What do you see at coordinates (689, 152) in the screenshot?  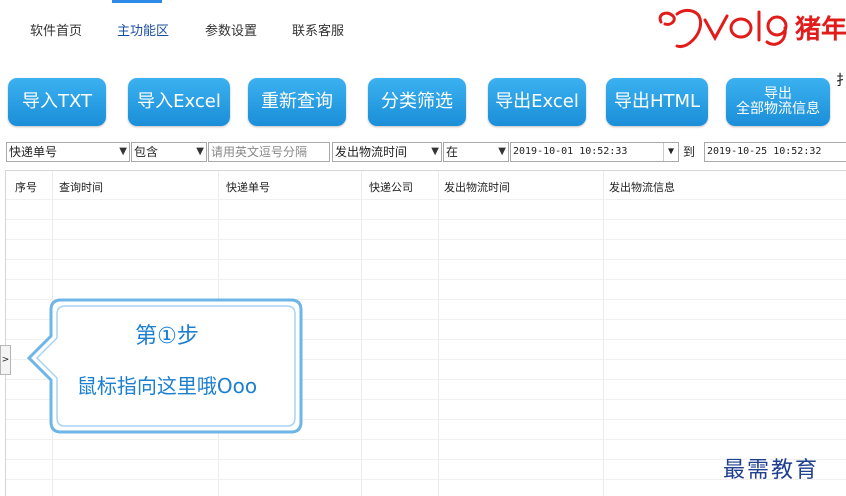 I see `date-range-to-label: 到` at bounding box center [689, 152].